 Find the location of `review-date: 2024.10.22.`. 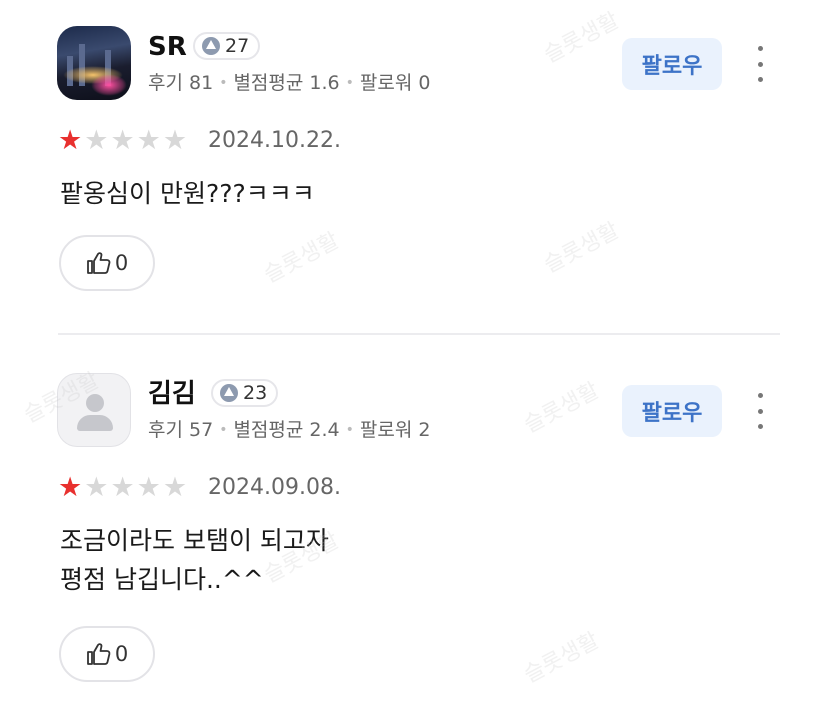

review-date: 2024.10.22. is located at coordinates (274, 140).